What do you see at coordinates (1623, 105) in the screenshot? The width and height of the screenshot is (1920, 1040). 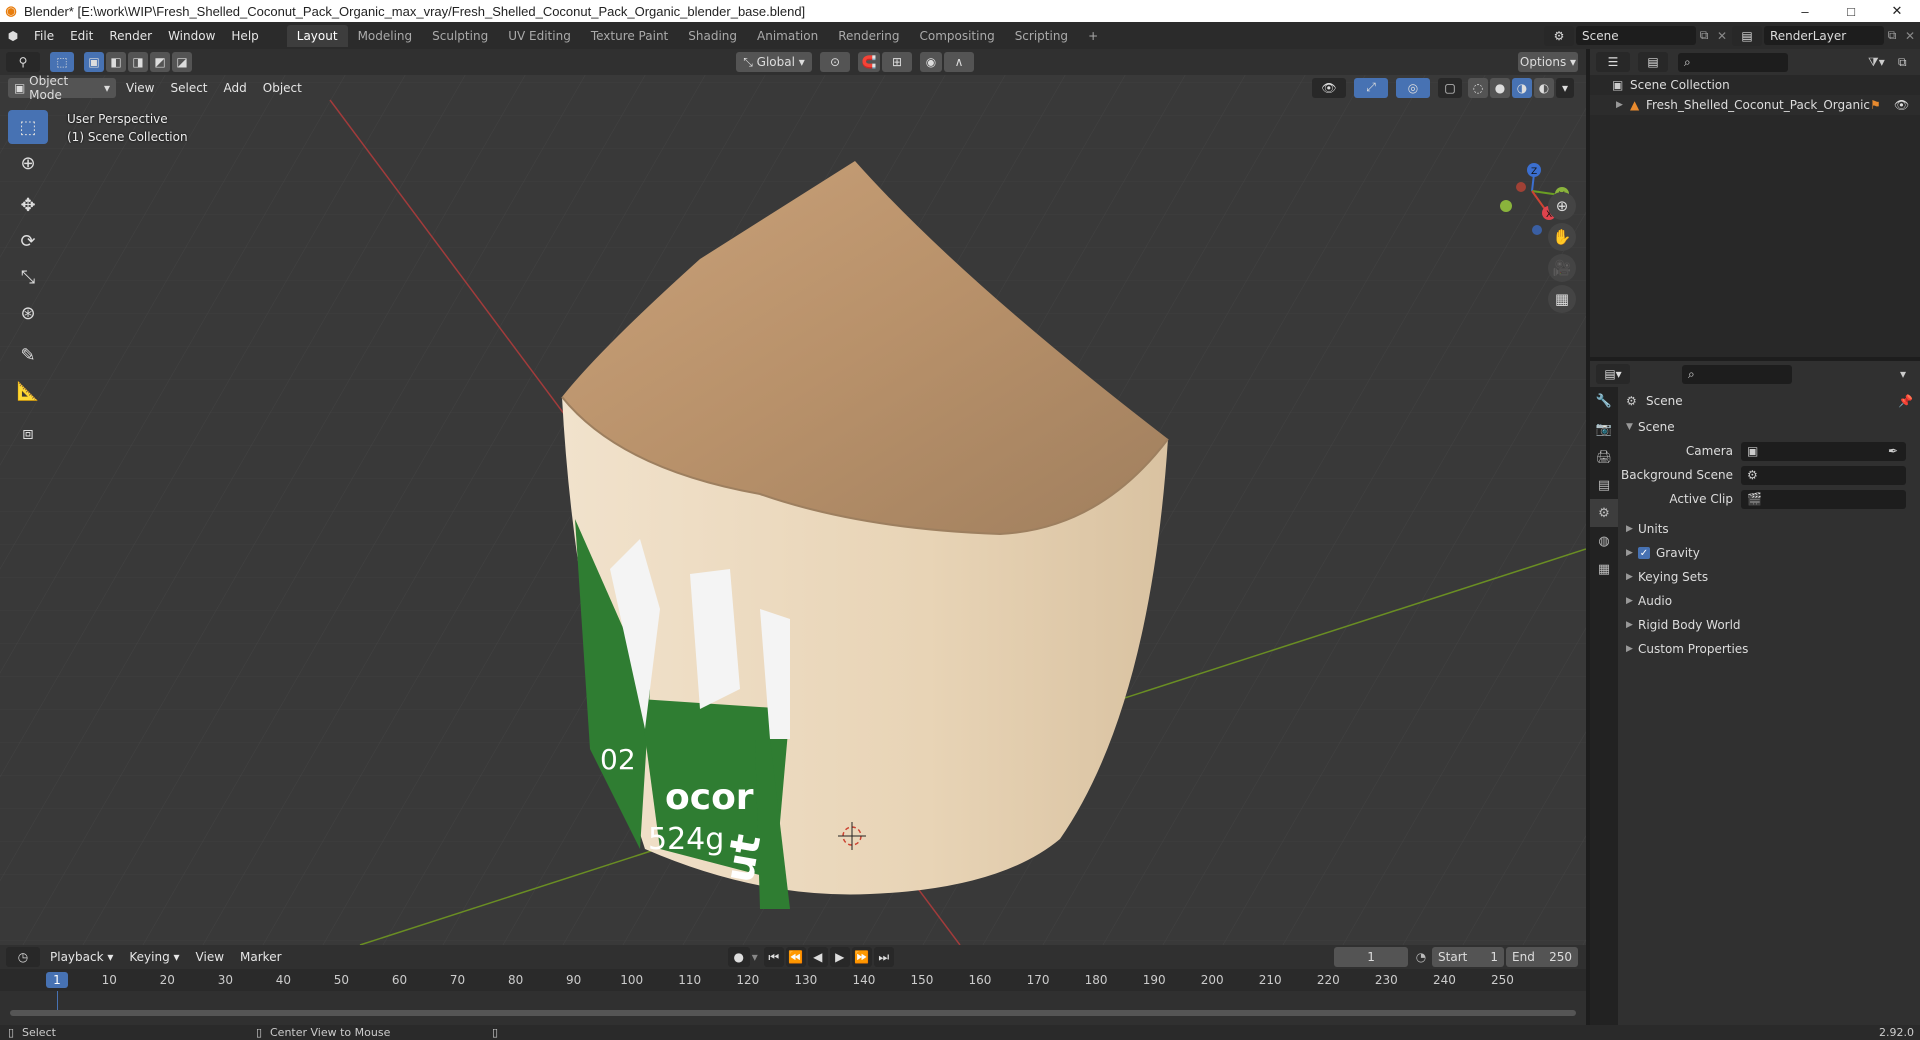 I see `expand-arrow-icon: ▶` at bounding box center [1623, 105].